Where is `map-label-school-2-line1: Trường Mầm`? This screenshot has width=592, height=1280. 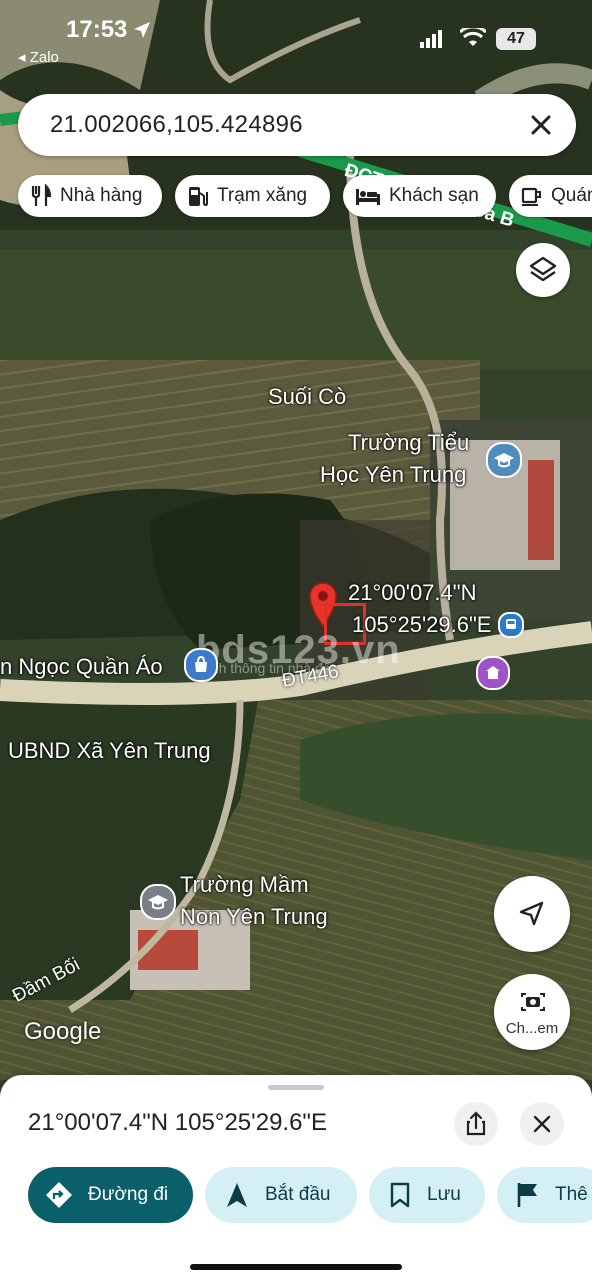 map-label-school-2-line1: Trường Mầm is located at coordinates (244, 885).